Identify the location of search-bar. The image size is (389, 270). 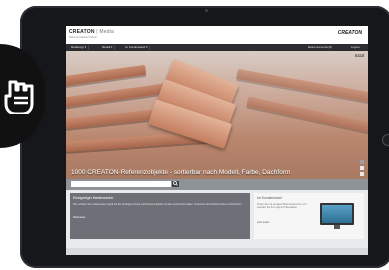
(217, 184).